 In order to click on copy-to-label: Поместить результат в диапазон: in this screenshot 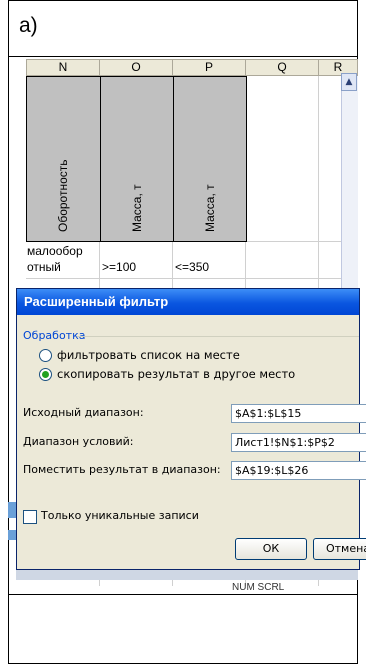, I will do `click(122, 469)`.